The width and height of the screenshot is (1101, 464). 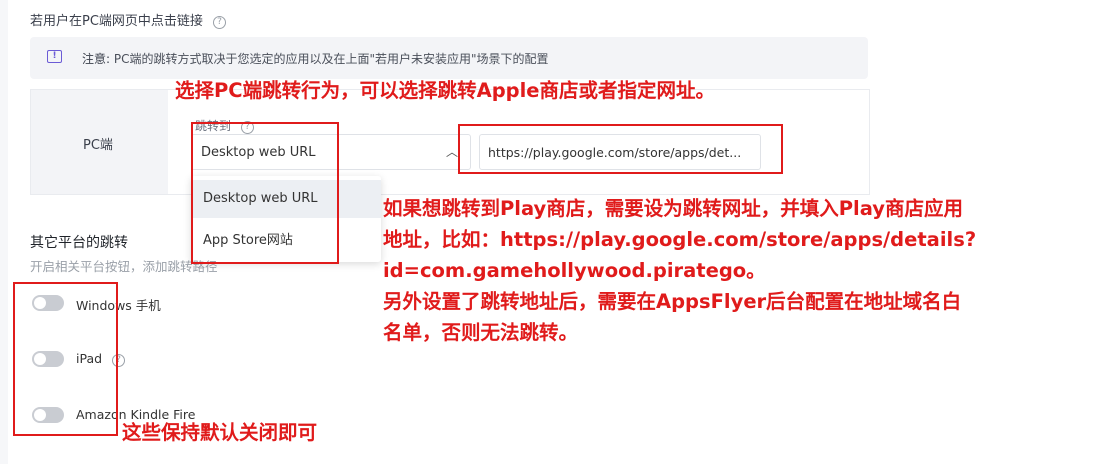 I want to click on help-icon: ?, so click(x=220, y=22).